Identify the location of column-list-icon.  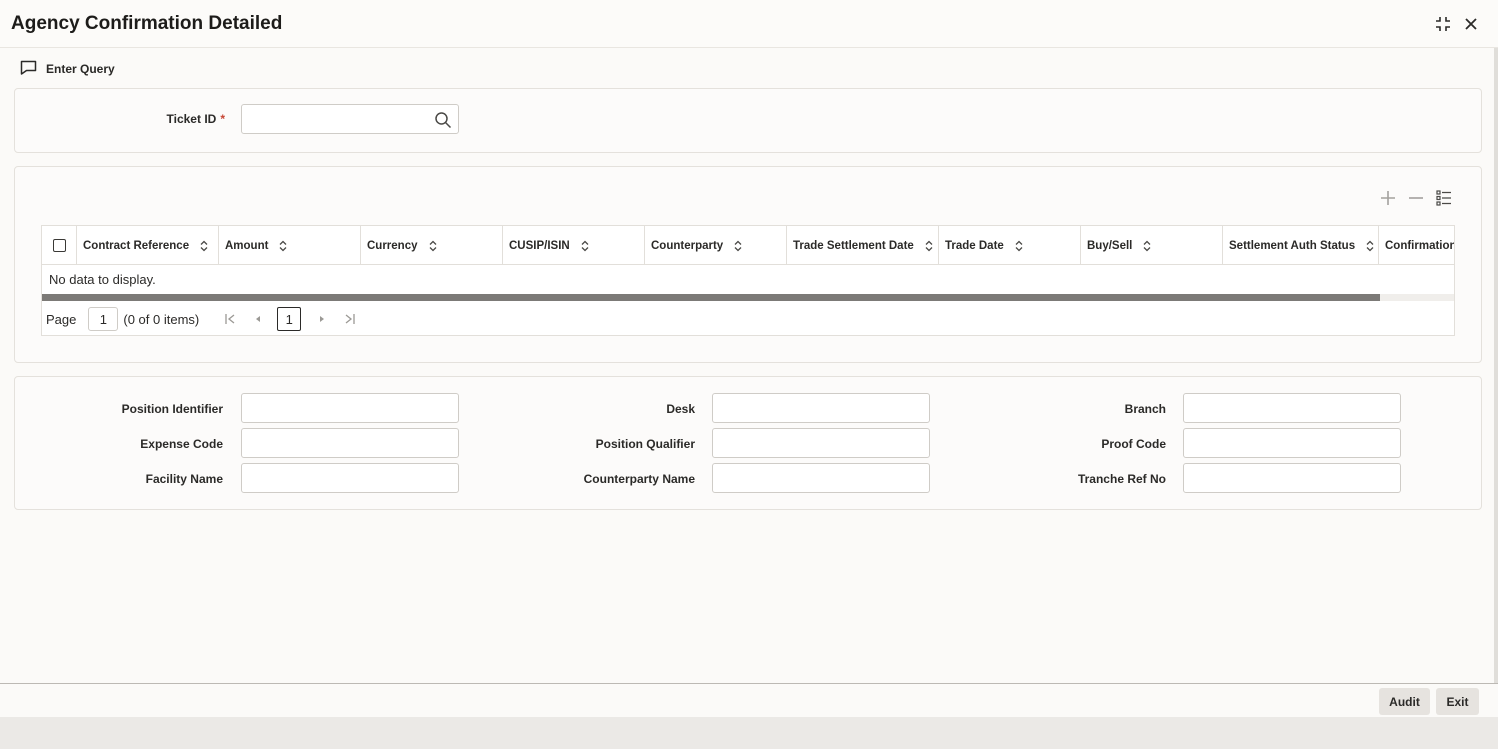
(1444, 198).